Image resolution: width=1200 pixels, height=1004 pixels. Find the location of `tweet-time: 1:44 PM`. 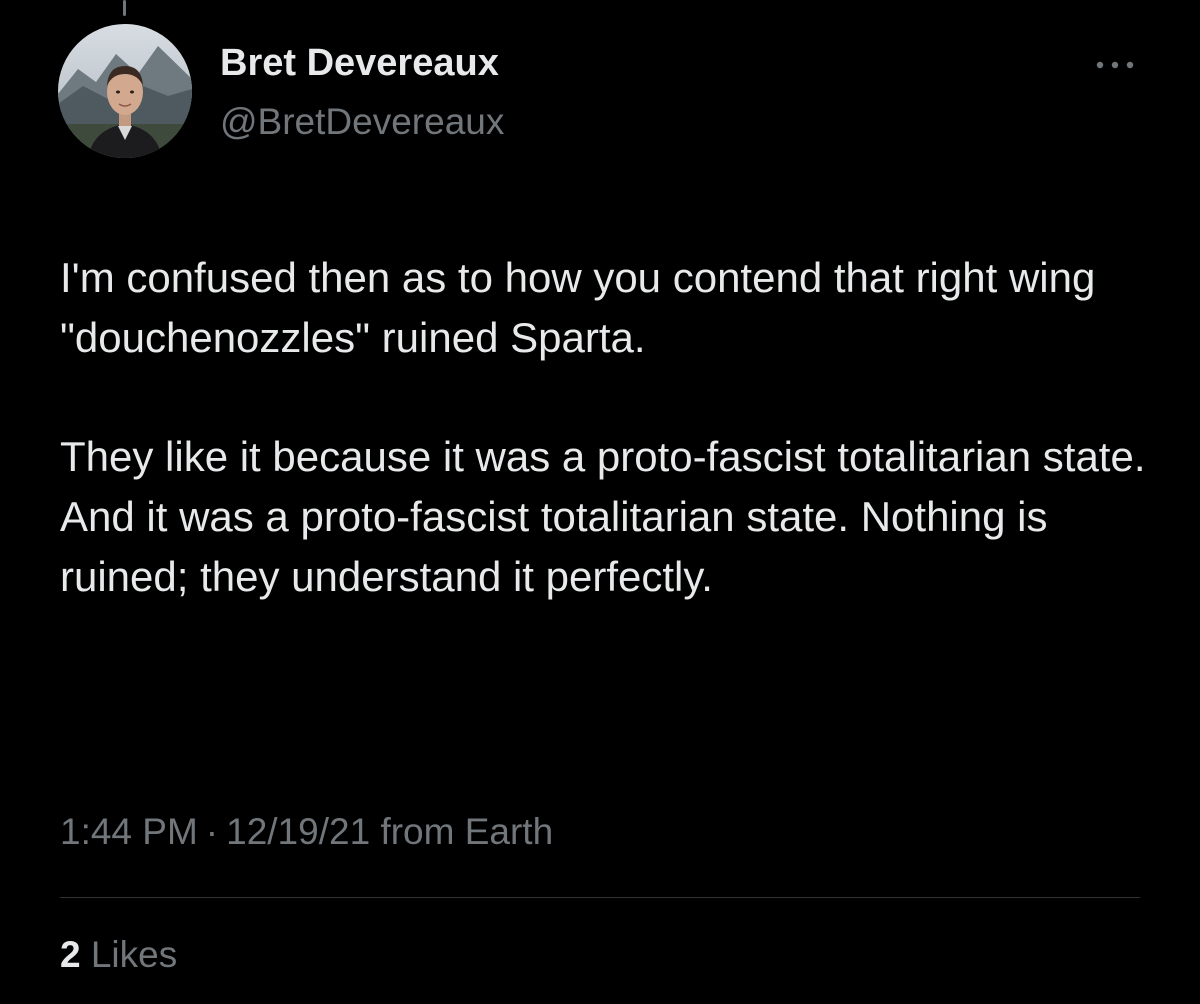

tweet-time: 1:44 PM is located at coordinates (129, 831).